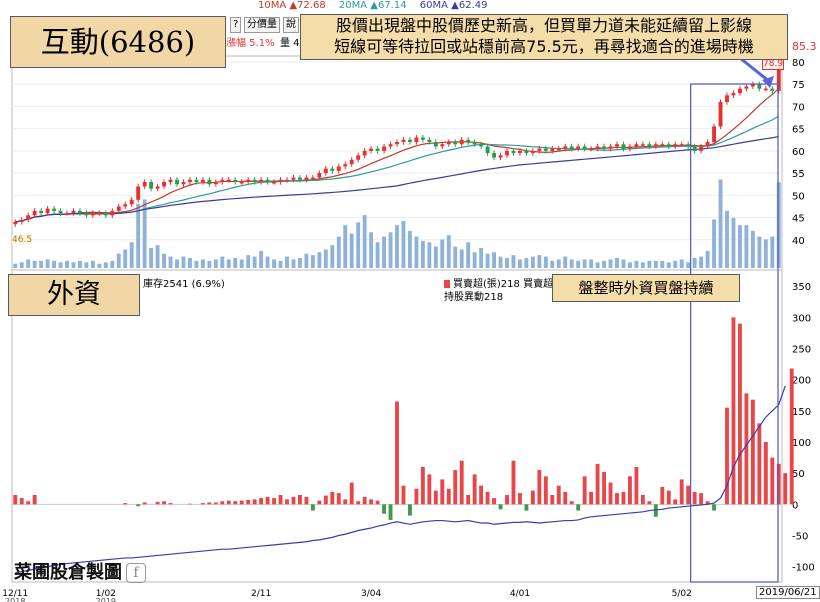 This screenshot has width=820, height=602. What do you see at coordinates (291, 25) in the screenshot?
I see `extra-button: 說` at bounding box center [291, 25].